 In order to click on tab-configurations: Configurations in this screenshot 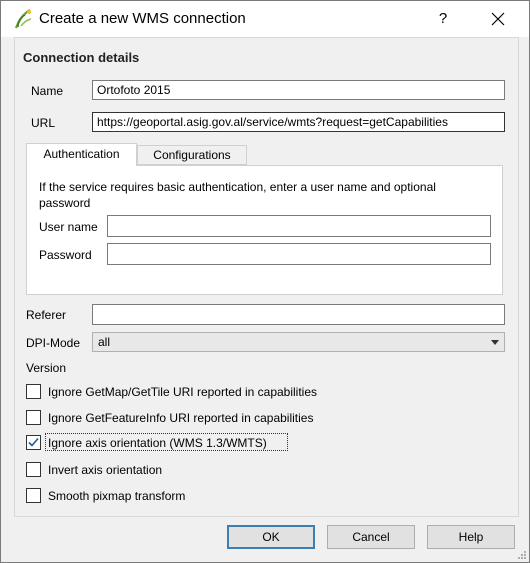, I will do `click(192, 155)`.